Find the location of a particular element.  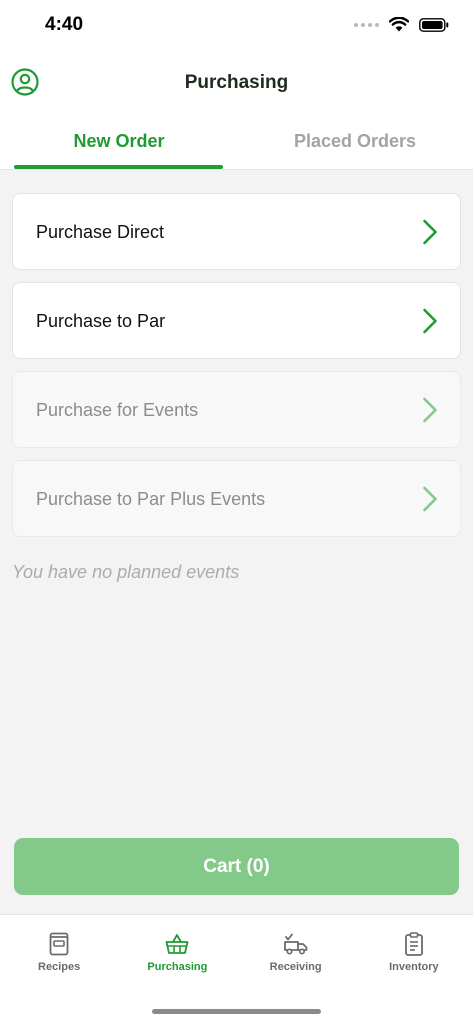

status-bar: 4:40 is located at coordinates (236, 25).